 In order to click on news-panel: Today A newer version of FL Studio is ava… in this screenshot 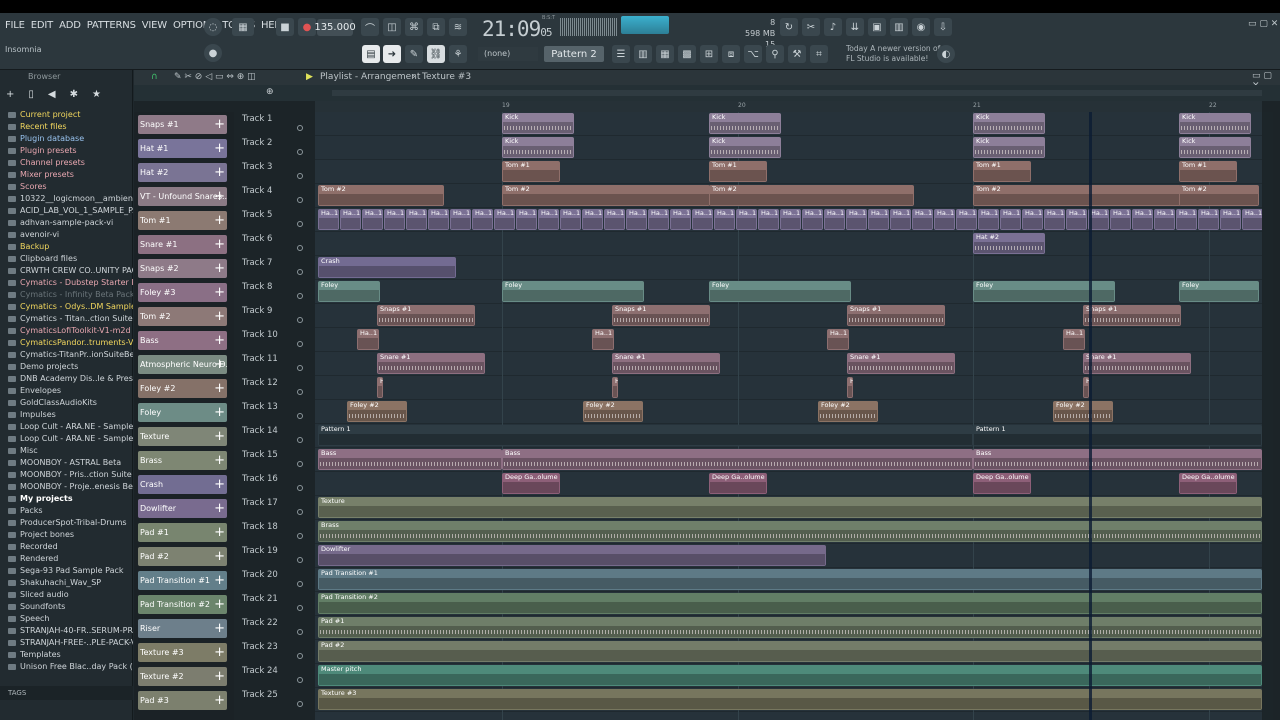, I will do `click(893, 54)`.